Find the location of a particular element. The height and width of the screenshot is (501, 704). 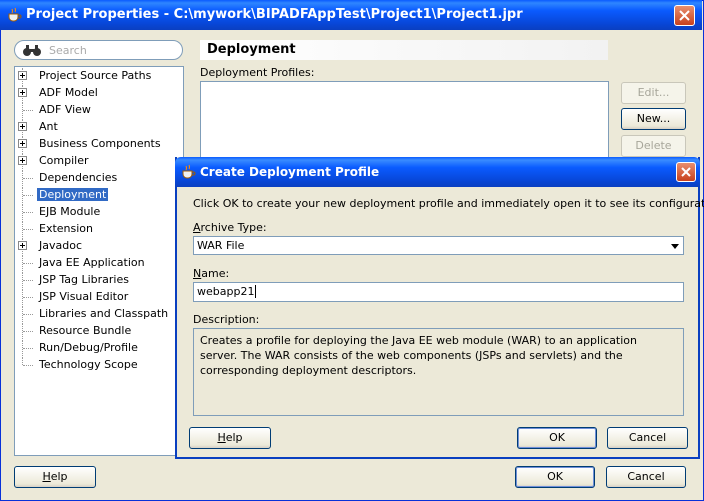

tree-item-label: Dependencies is located at coordinates (78, 177).